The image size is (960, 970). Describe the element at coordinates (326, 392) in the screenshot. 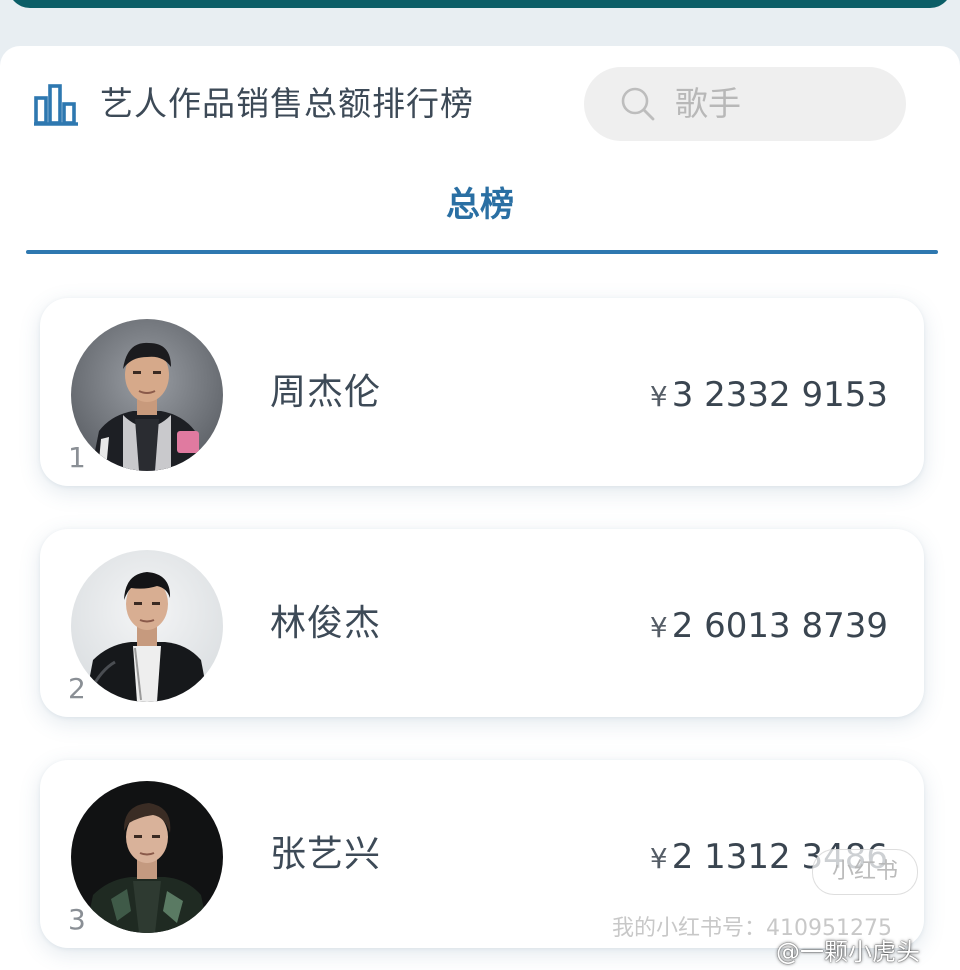

I see `artist-name: 周杰伦` at that location.